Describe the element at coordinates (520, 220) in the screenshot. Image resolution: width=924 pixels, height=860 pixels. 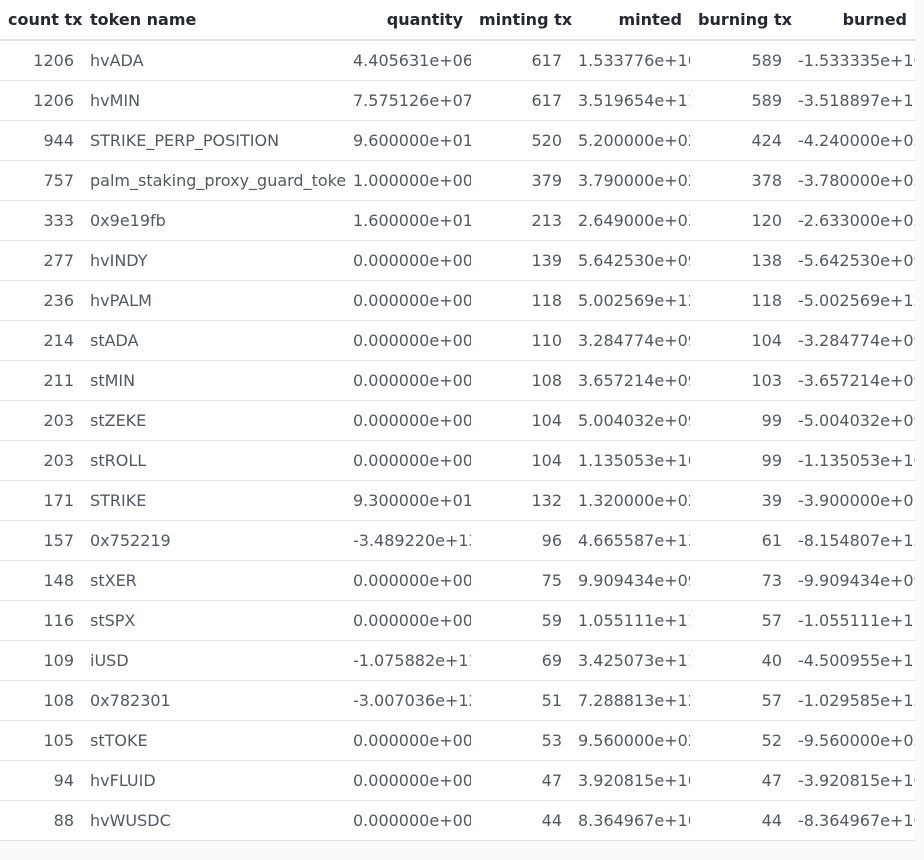
I see `minting-tx-cell: 213` at that location.